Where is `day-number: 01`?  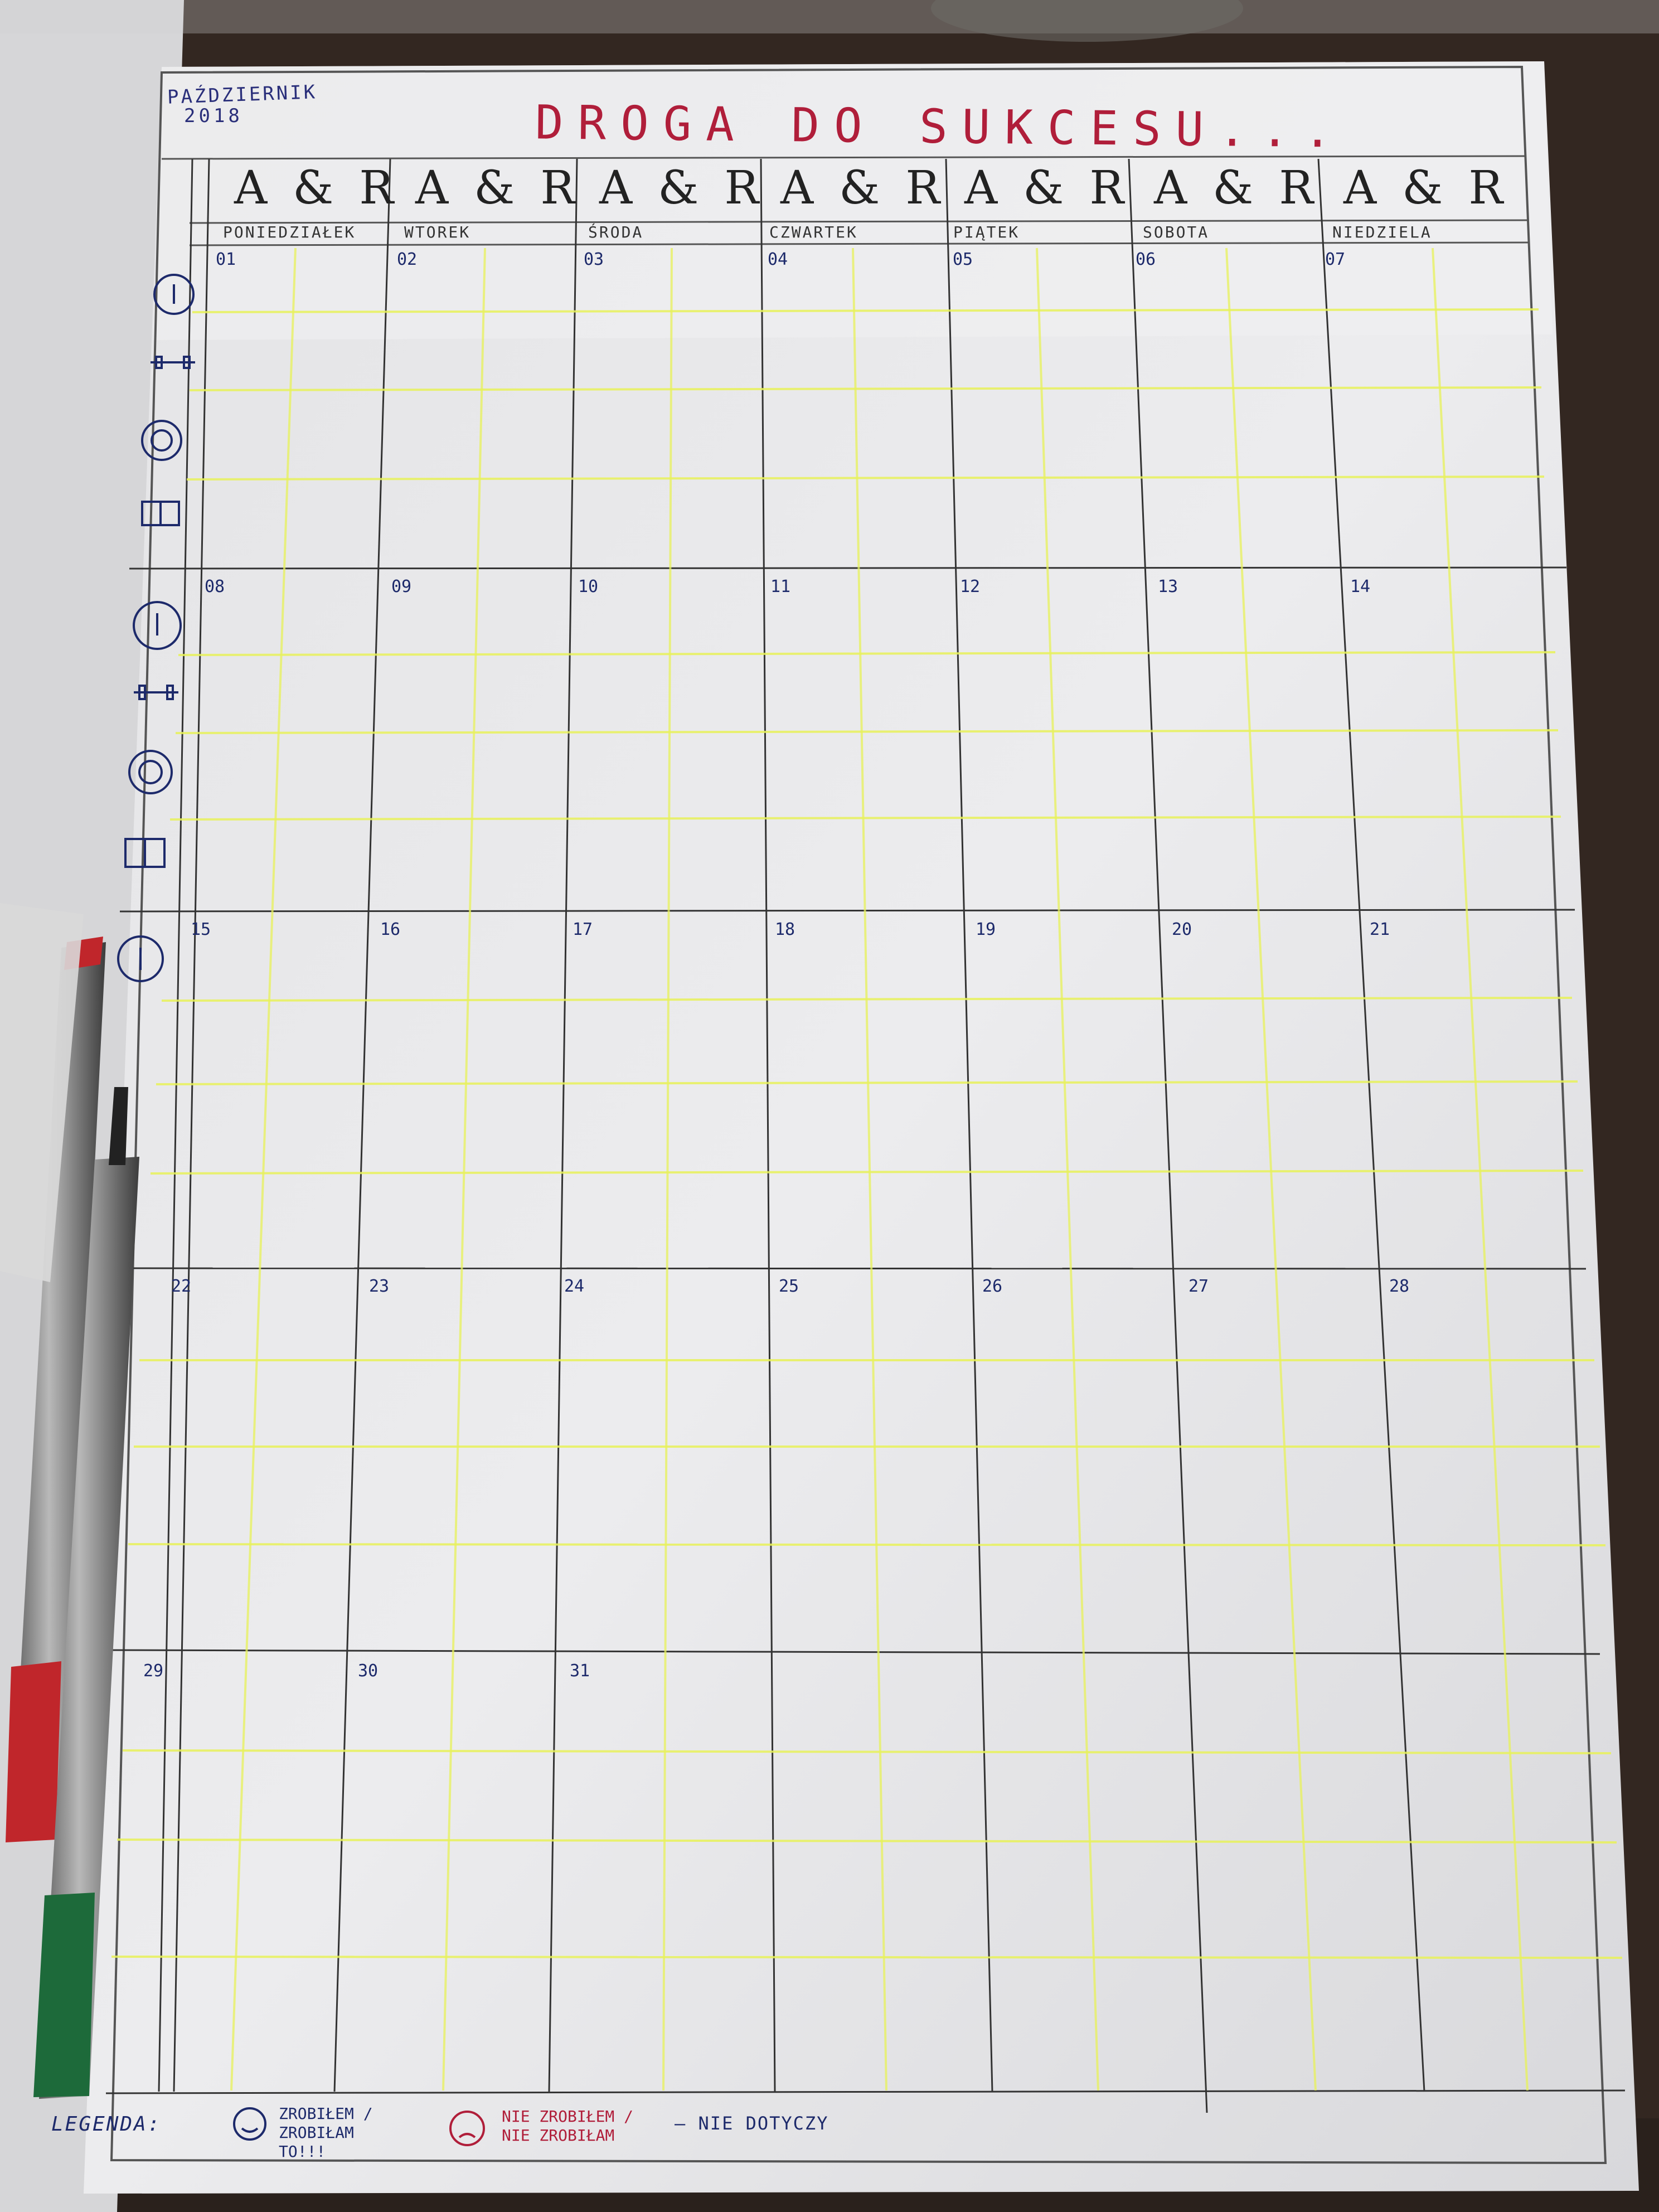 day-number: 01 is located at coordinates (226, 259).